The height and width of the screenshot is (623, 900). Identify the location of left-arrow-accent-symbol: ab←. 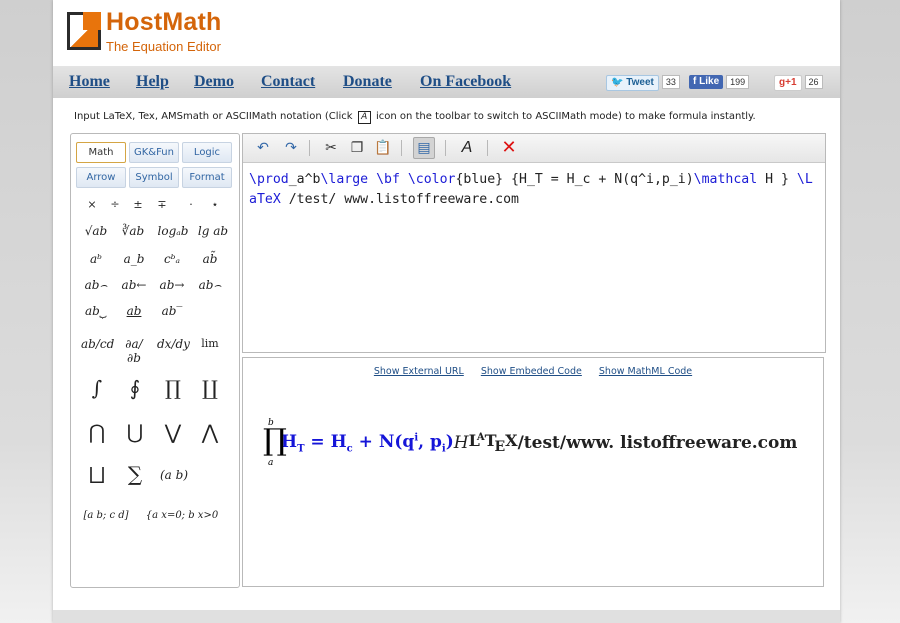
(134, 285).